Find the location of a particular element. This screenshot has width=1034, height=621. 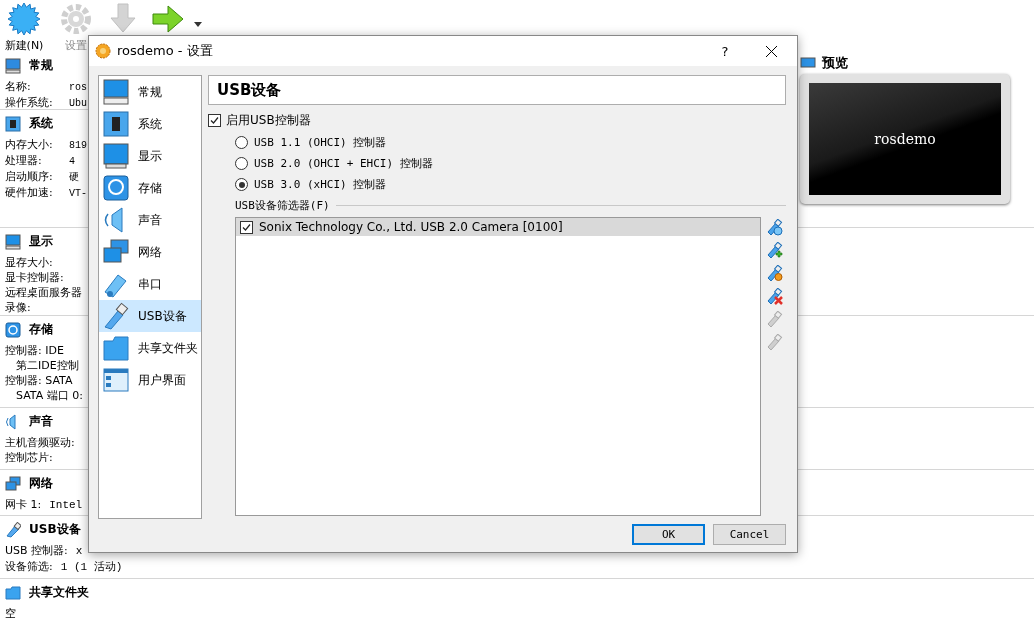

preview-title: 预览 is located at coordinates (835, 63).